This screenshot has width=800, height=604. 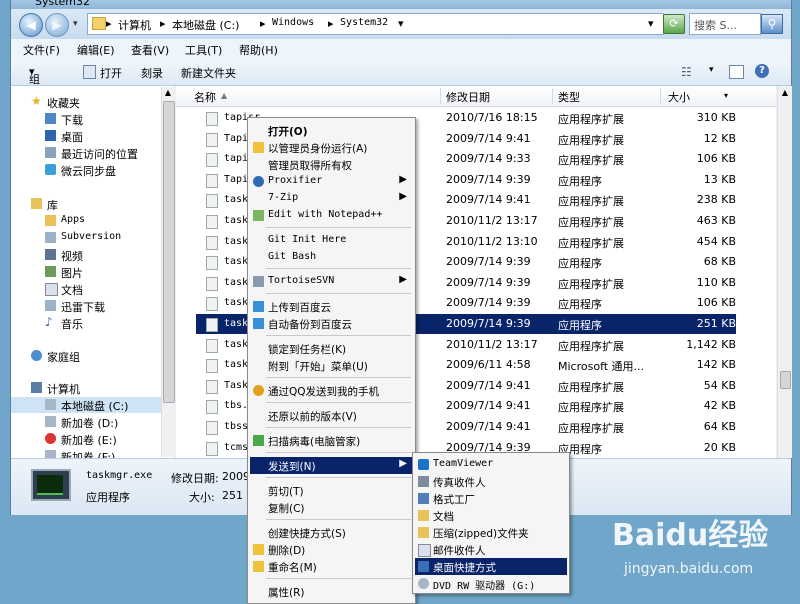 I want to click on nav-weiyun: 微云同步盘, so click(x=86, y=170).